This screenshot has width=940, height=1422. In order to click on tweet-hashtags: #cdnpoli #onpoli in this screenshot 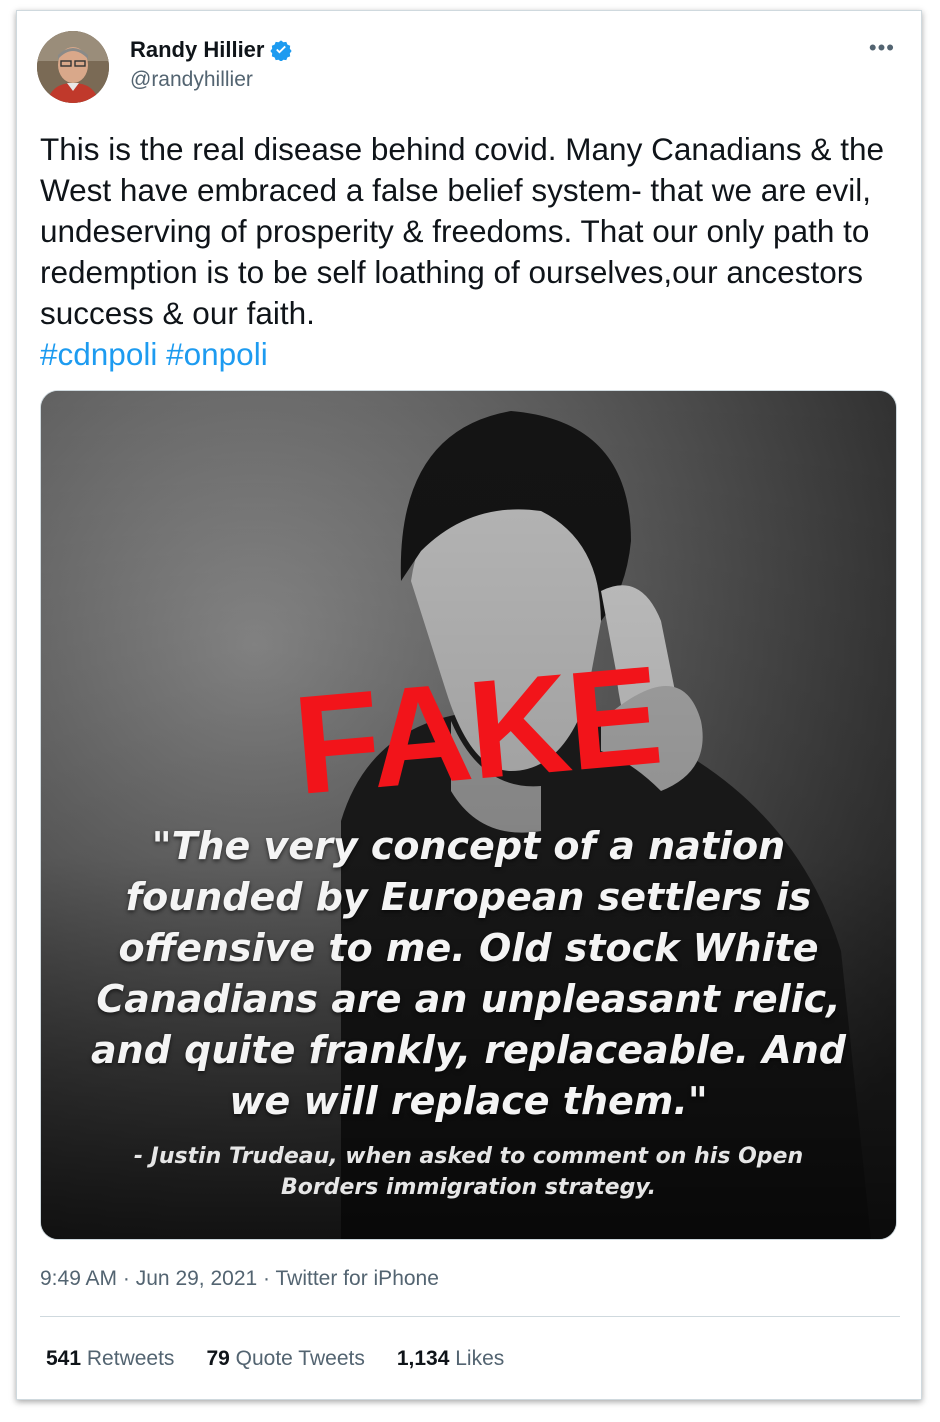, I will do `click(475, 354)`.